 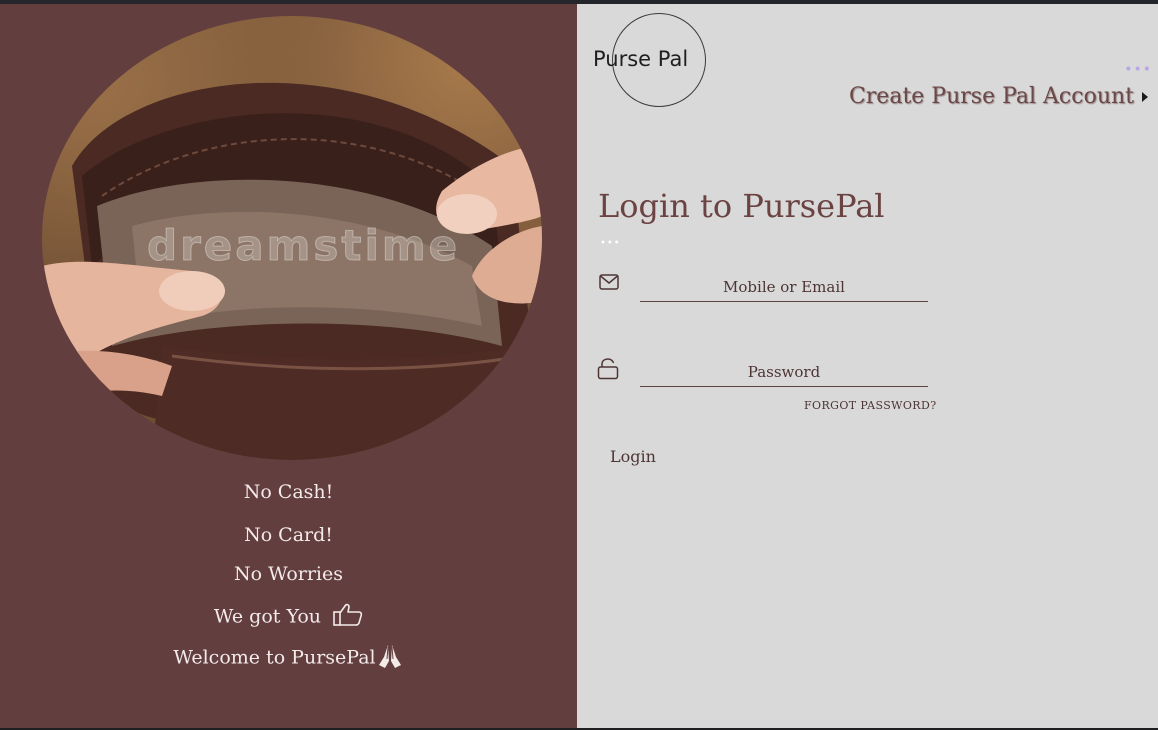 I want to click on tagline-welcome: Welcome to PursePal, so click(x=274, y=657).